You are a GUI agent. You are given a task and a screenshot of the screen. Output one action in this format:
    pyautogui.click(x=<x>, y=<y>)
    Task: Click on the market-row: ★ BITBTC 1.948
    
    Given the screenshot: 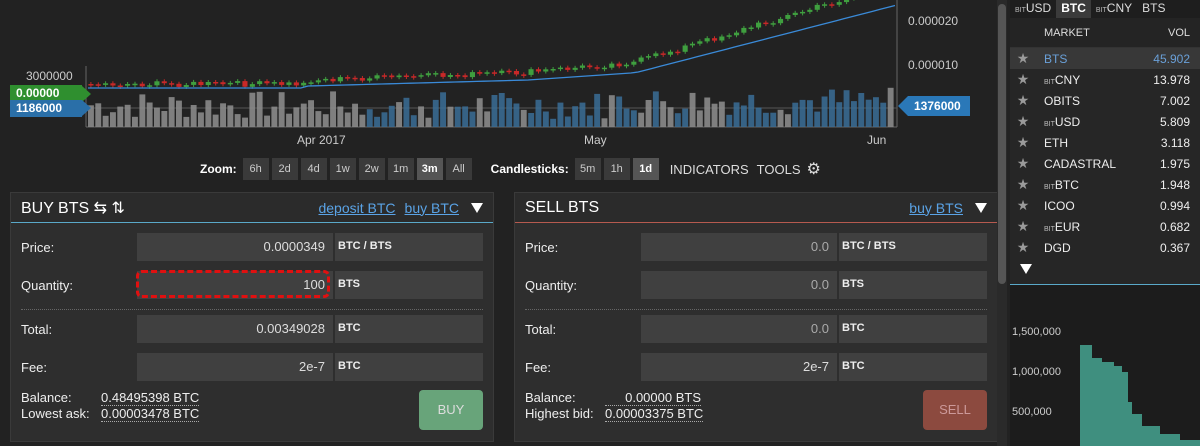 What is the action you would take?
    pyautogui.click(x=1105, y=184)
    